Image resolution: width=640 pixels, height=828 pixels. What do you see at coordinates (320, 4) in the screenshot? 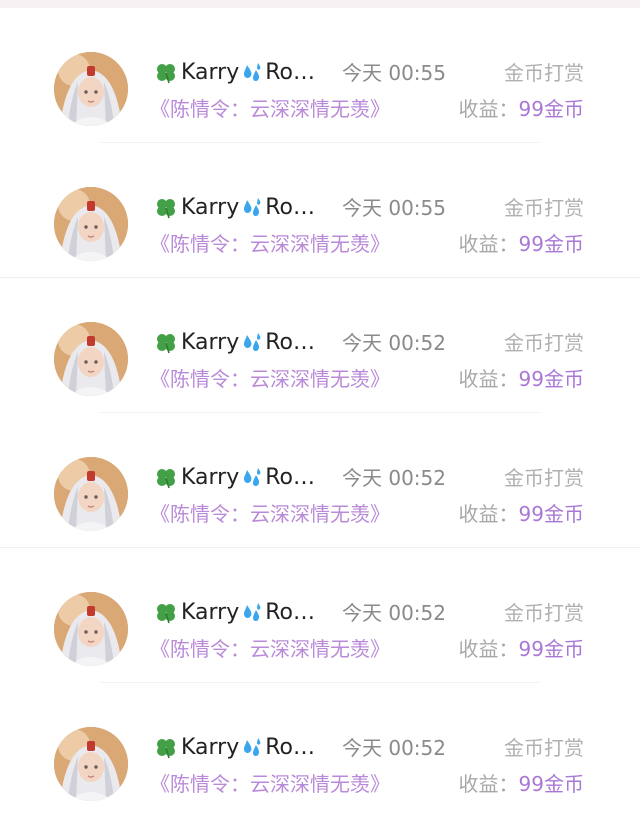
I see `top-strip` at bounding box center [320, 4].